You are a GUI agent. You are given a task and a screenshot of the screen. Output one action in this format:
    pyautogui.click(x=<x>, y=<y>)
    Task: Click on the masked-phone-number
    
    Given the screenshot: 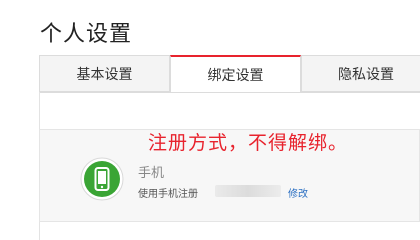 What is the action you would take?
    pyautogui.click(x=248, y=191)
    